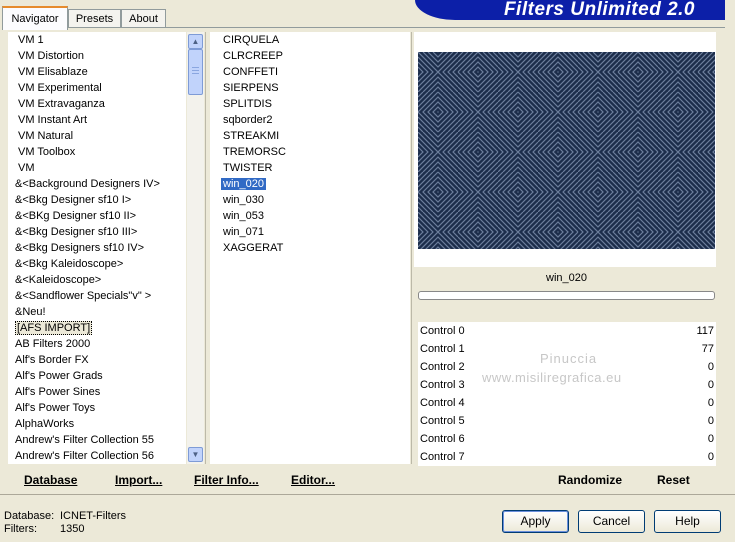 This screenshot has height=542, width=735. I want to click on category-item: VM Instant Art, so click(97, 120).